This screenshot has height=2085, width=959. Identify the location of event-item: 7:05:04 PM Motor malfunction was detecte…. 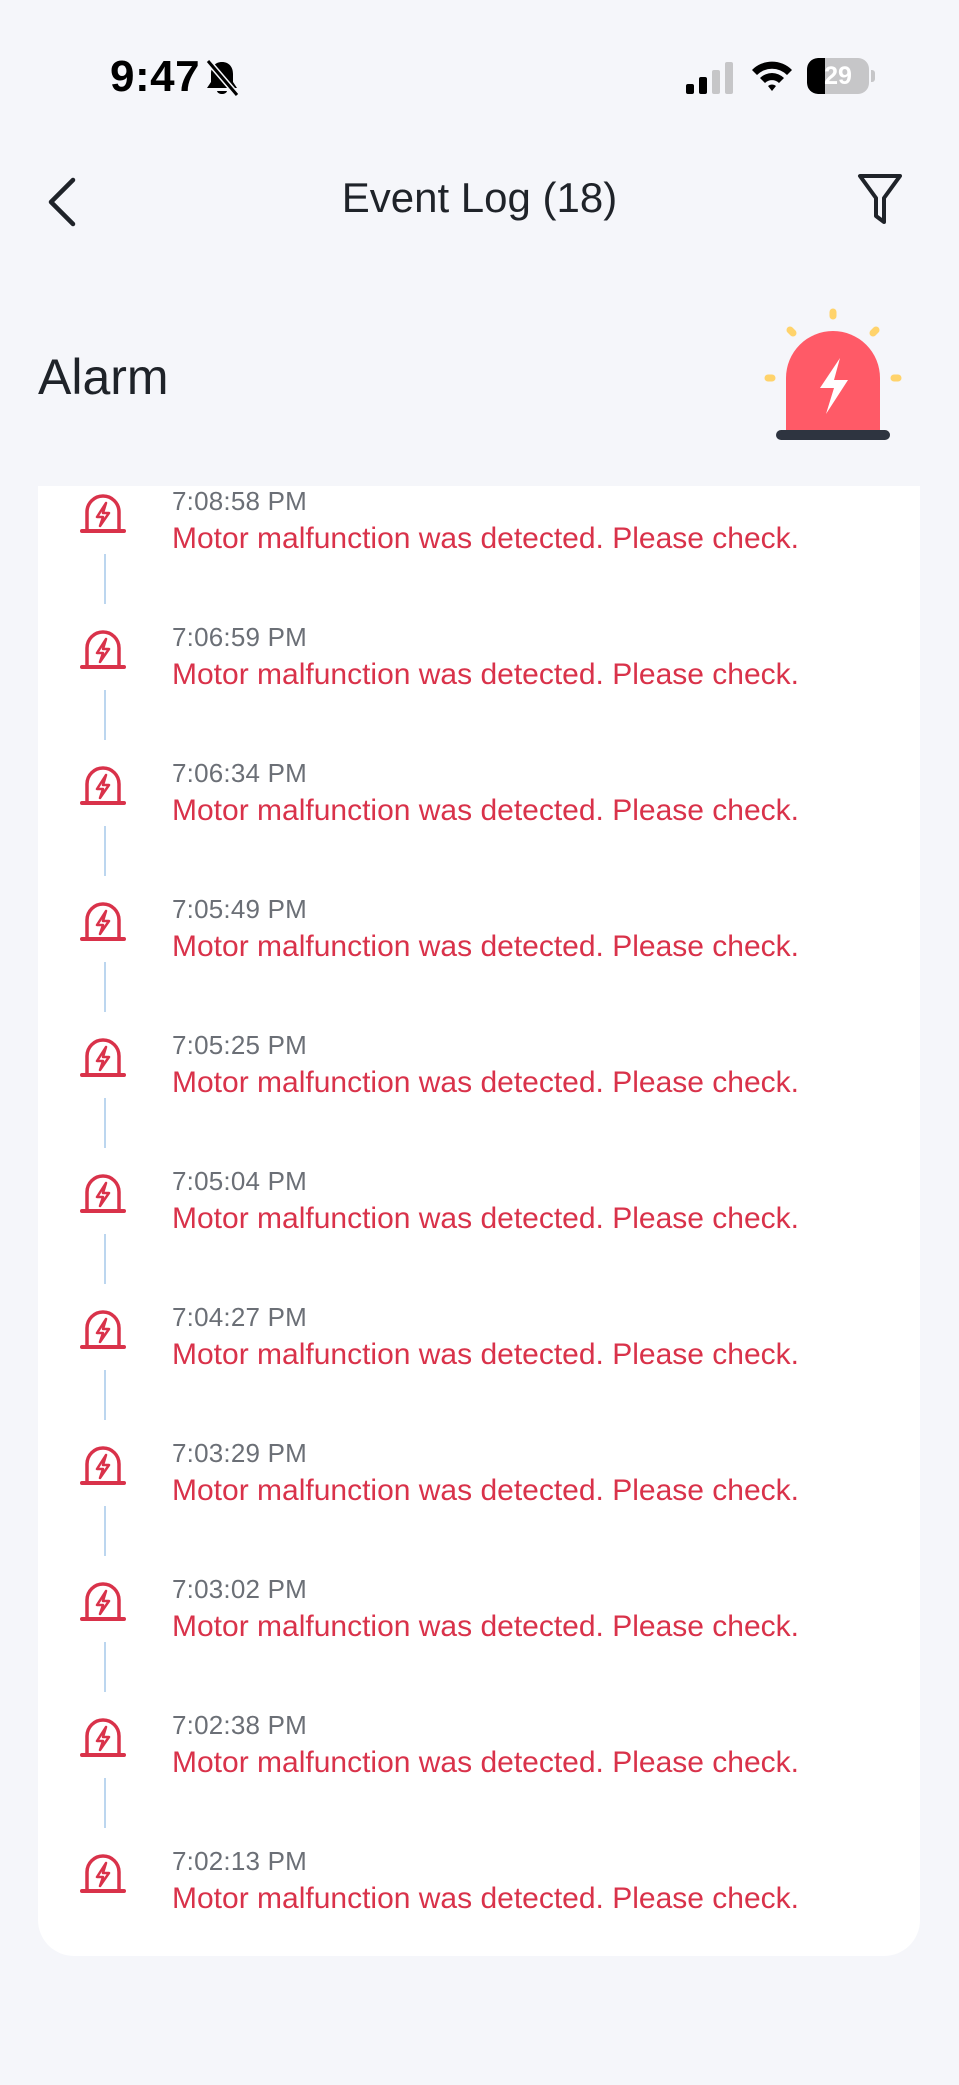
(479, 1234).